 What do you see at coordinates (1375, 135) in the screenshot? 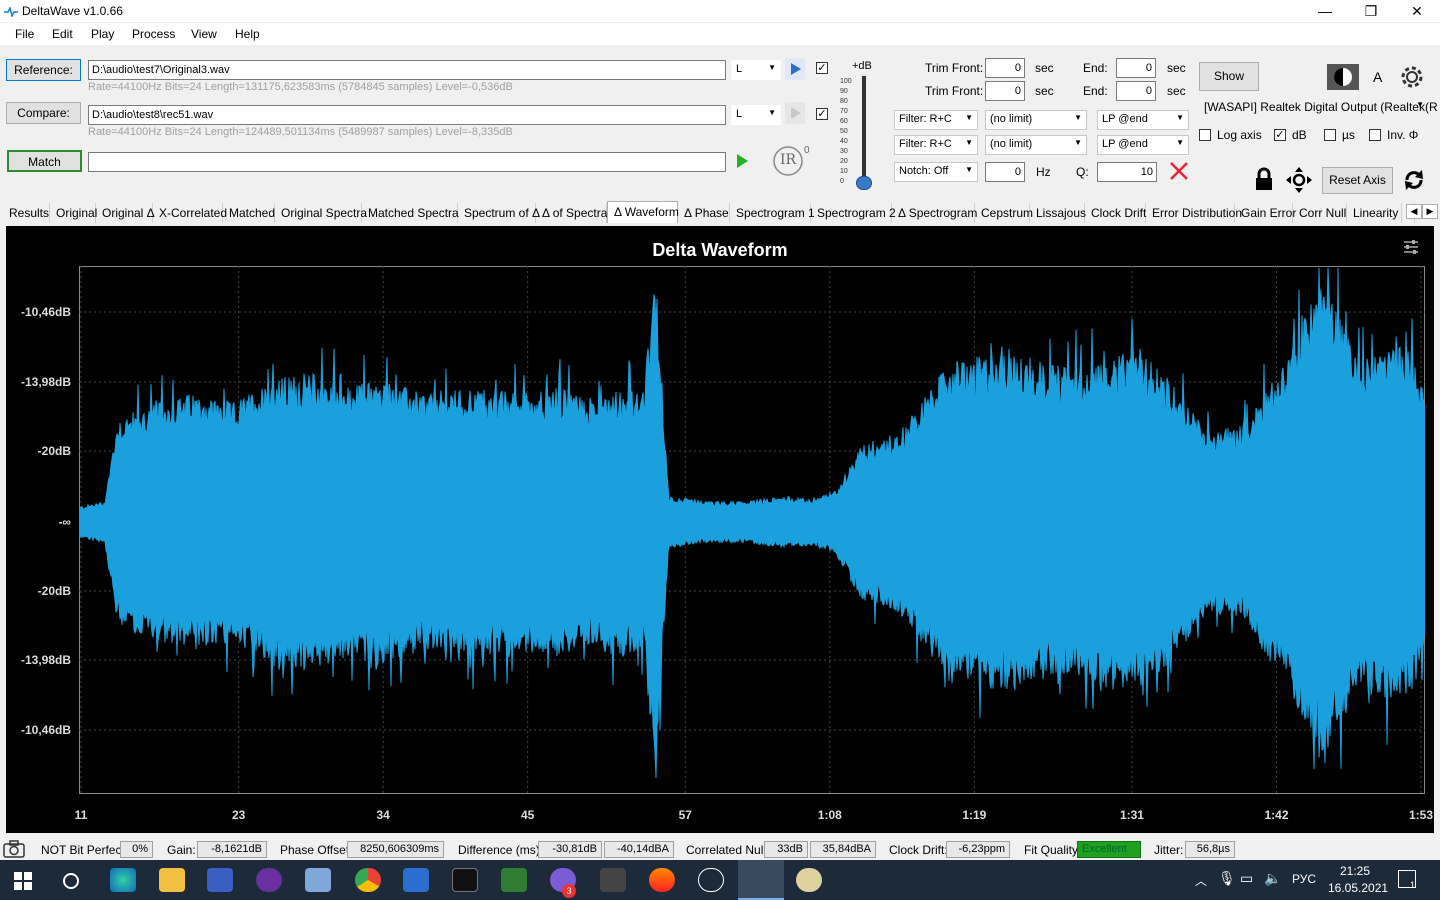
I see `inv-phase-checkbox` at bounding box center [1375, 135].